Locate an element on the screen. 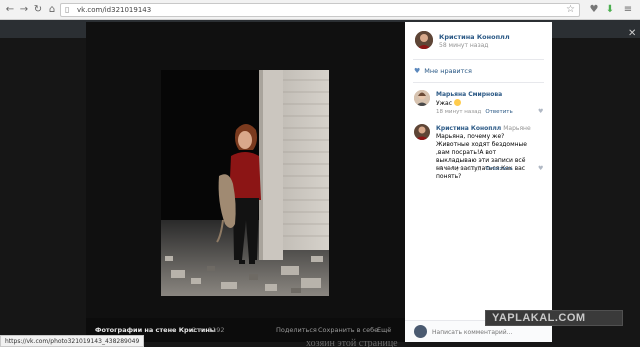 This screenshot has height=347, width=640. forward-arrow-icon: → is located at coordinates (24, 10).